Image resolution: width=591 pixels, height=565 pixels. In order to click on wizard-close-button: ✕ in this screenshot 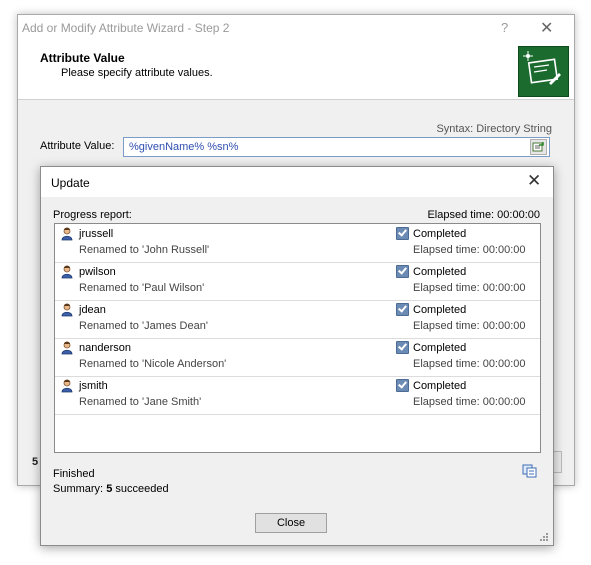, I will do `click(546, 28)`.